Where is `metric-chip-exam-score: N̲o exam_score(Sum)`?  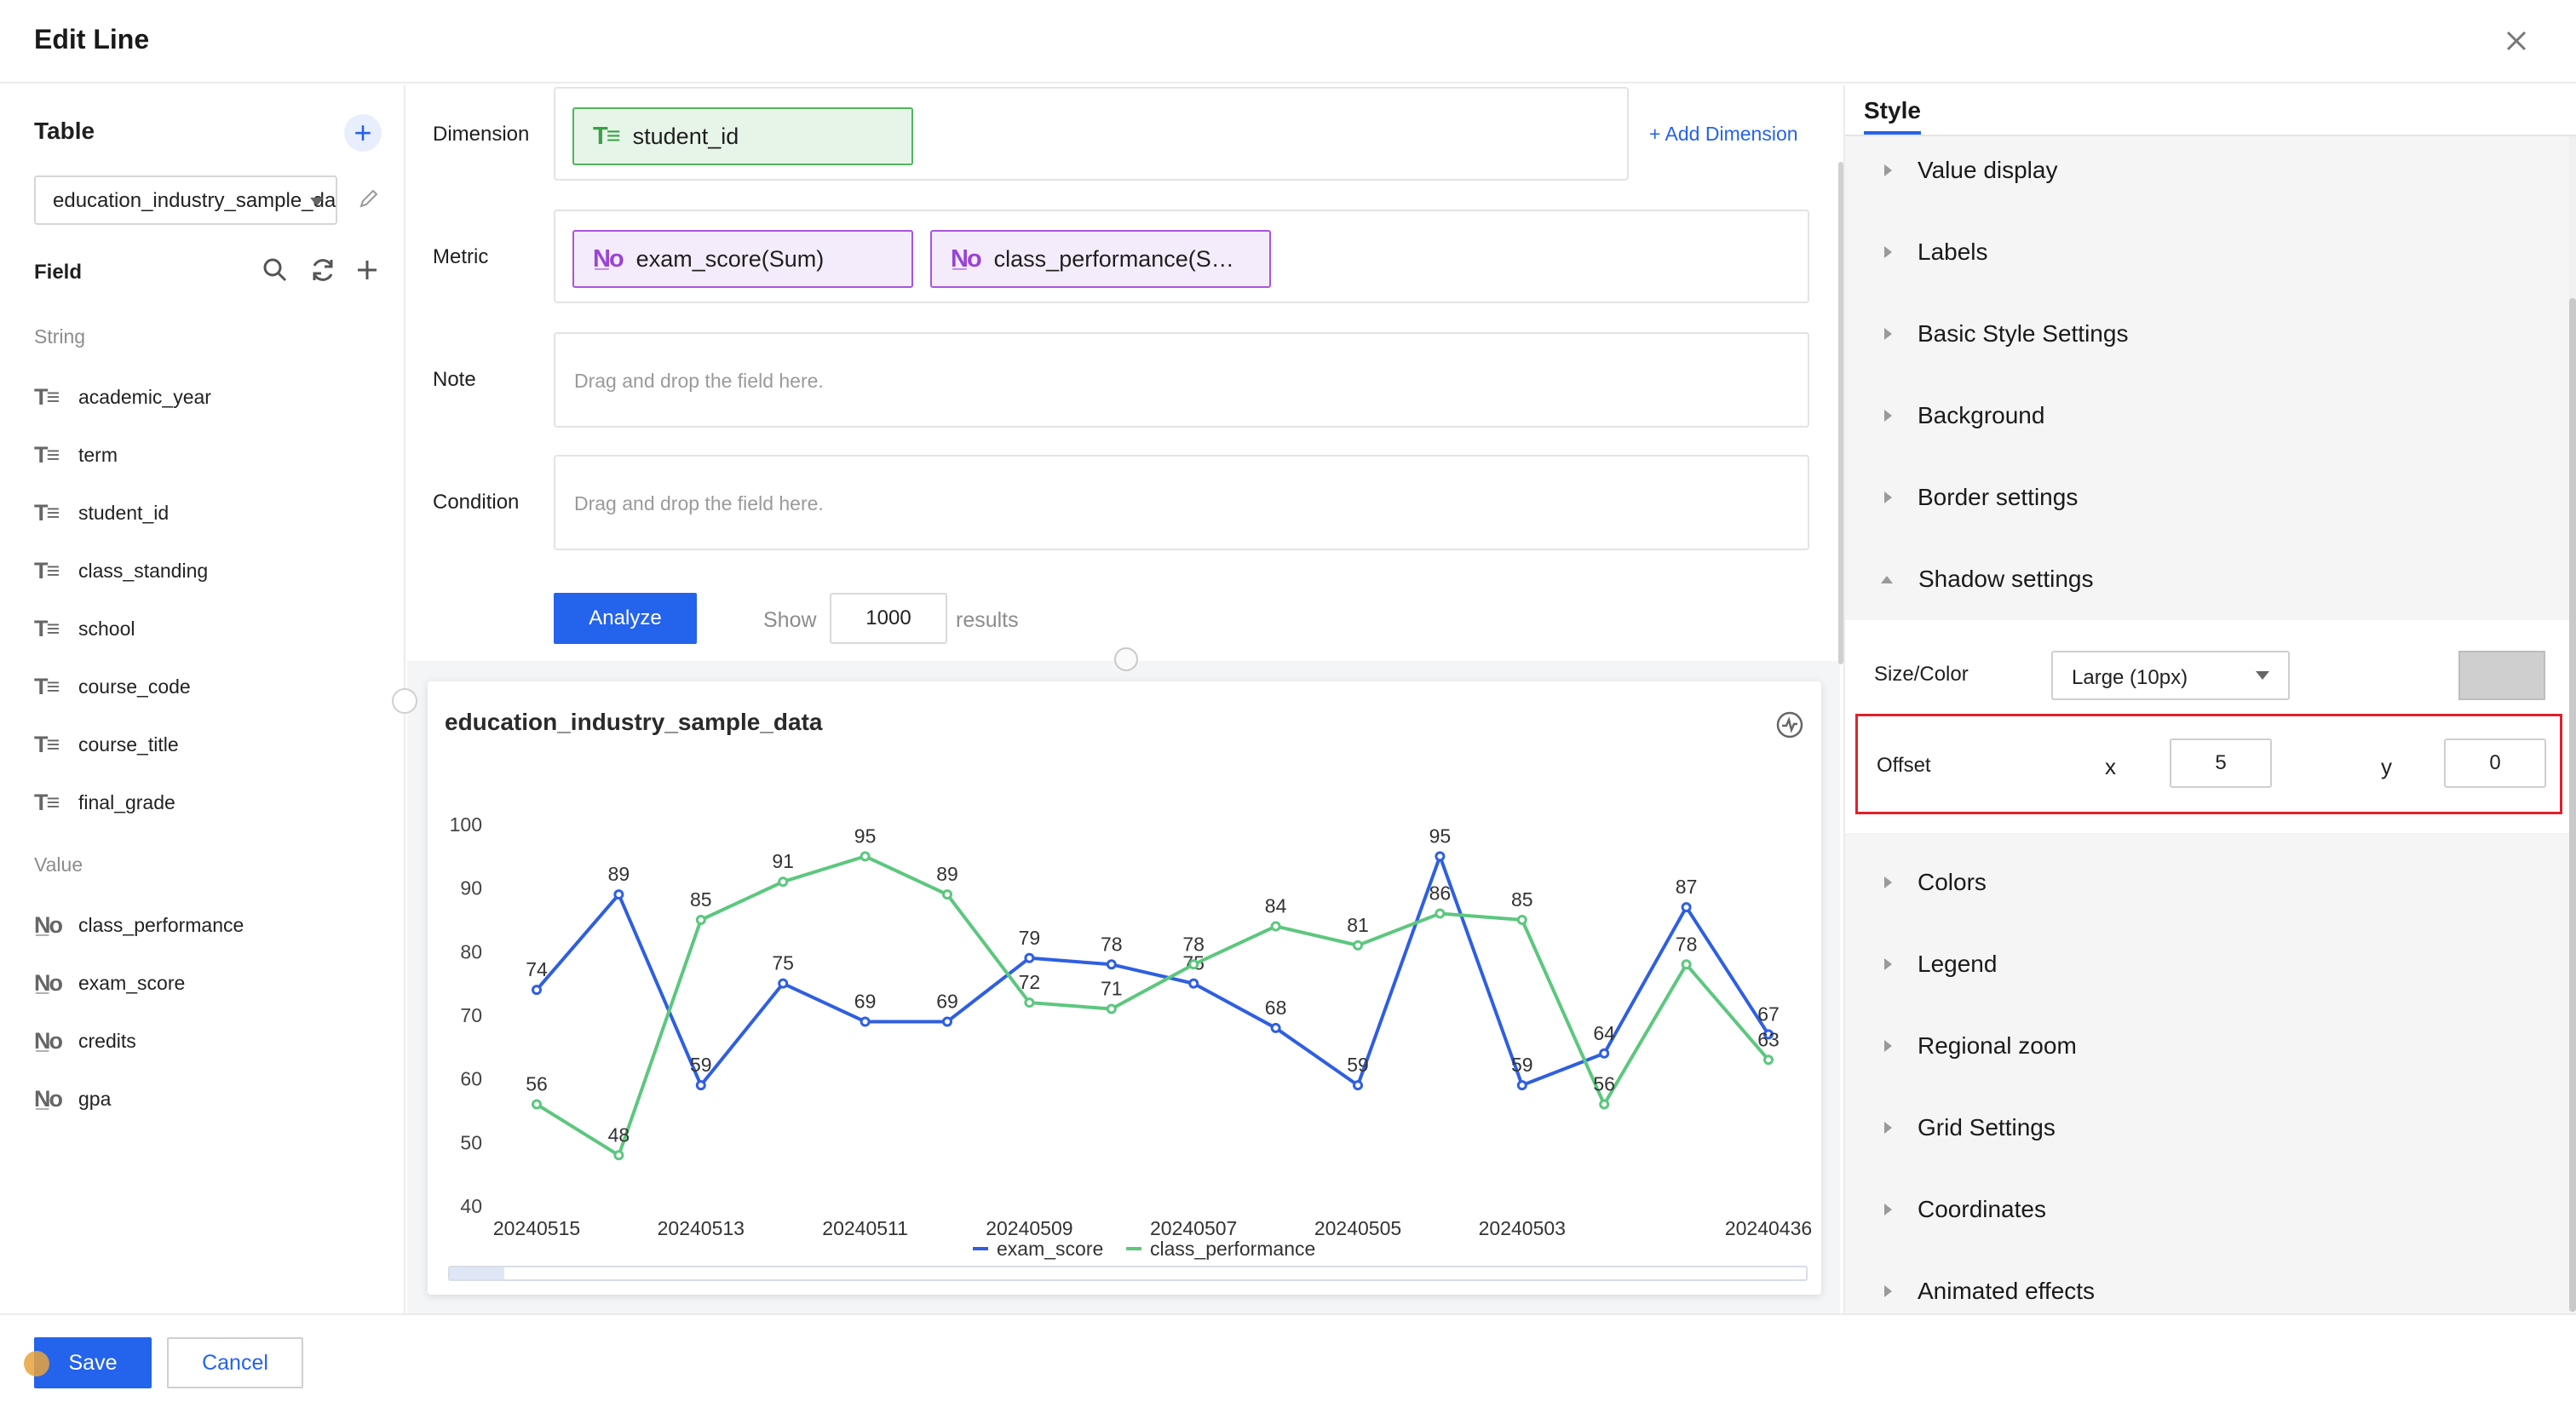
metric-chip-exam-score: N̲o exam_score(Sum) is located at coordinates (742, 259).